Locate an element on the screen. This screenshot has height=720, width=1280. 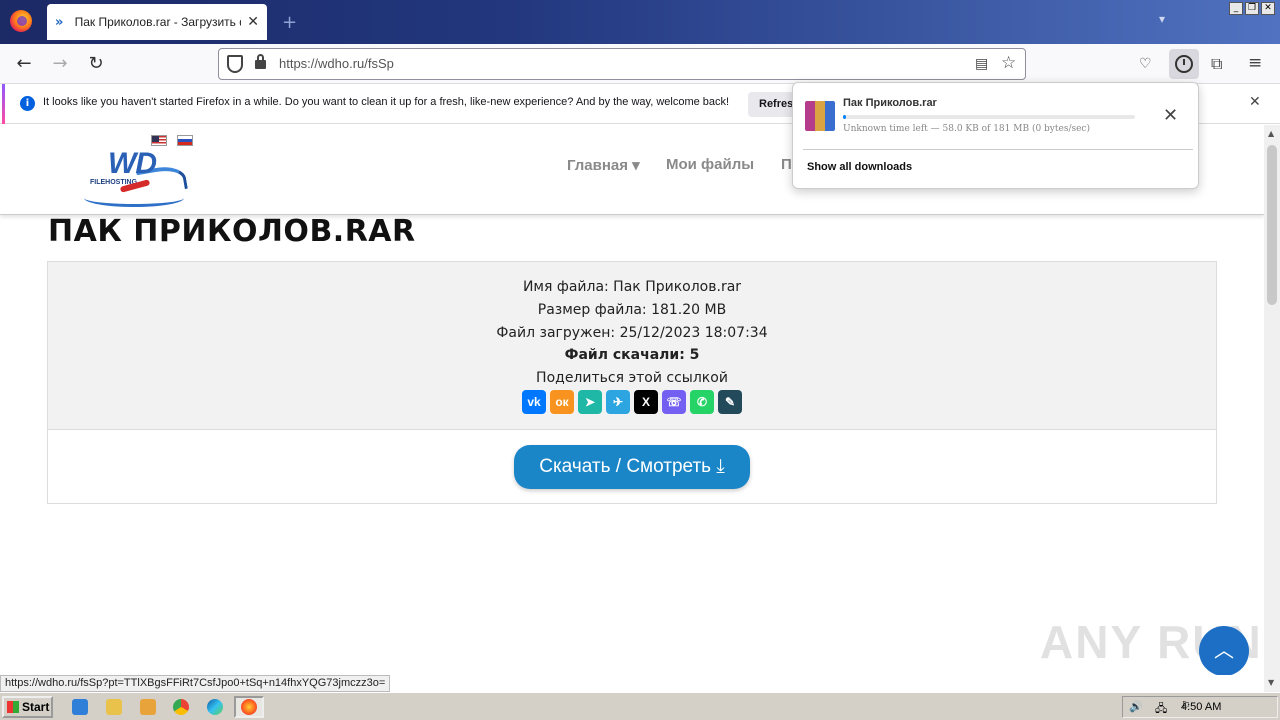
windows-taskbar: Start 🔊 🖧 ⚐ 4:50 AM is located at coordinates (640, 706).